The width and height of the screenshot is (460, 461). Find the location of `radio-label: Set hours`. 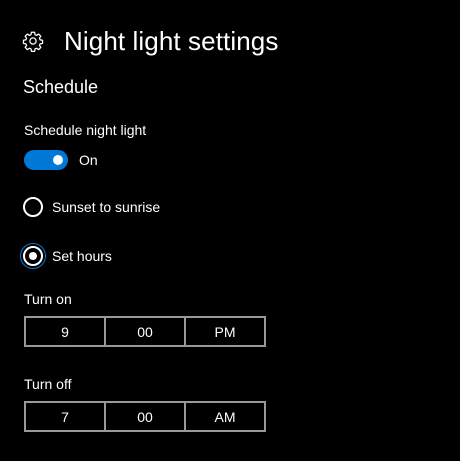

radio-label: Set hours is located at coordinates (82, 256).